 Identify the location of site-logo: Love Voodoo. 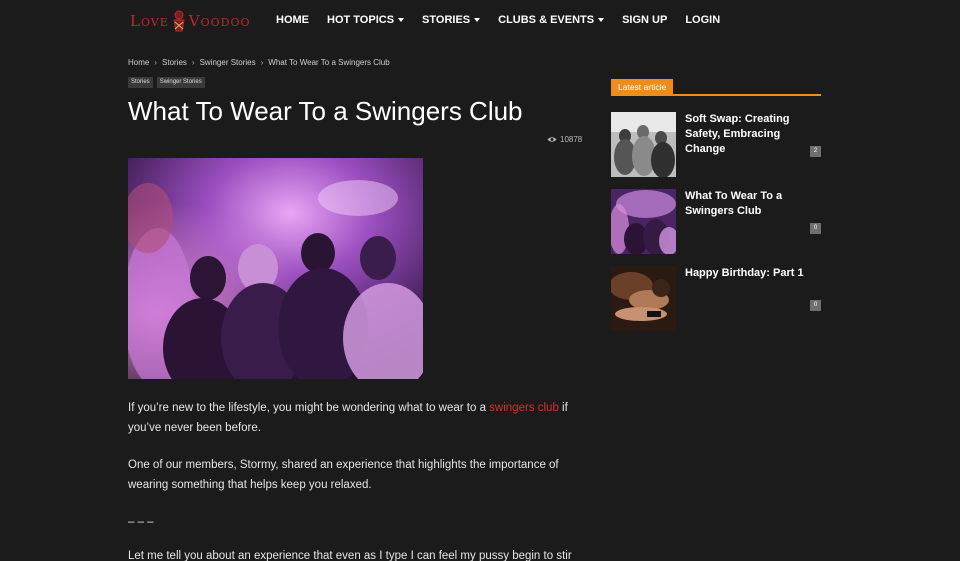
(190, 21).